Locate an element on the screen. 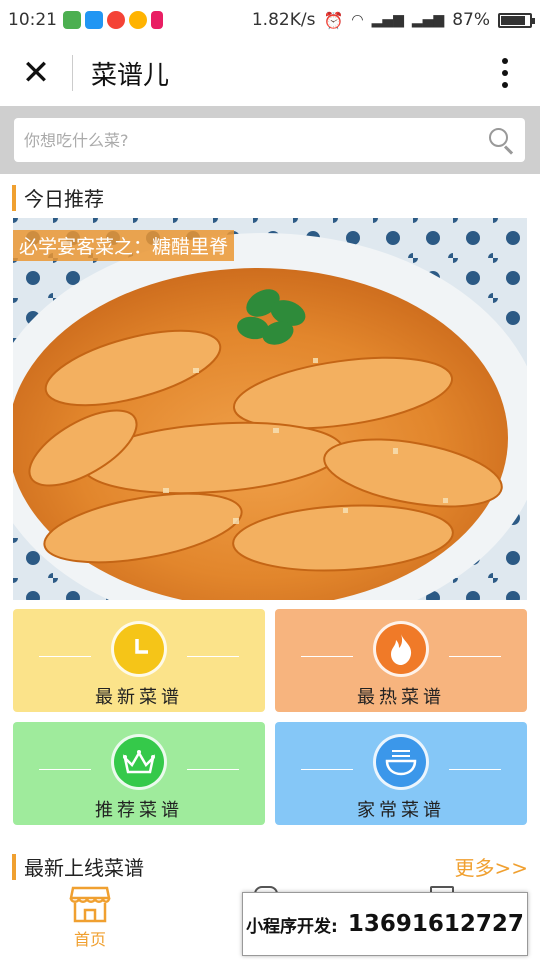 Image resolution: width=540 pixels, height=960 pixels. promo-label: 小程序开发: is located at coordinates (292, 926).